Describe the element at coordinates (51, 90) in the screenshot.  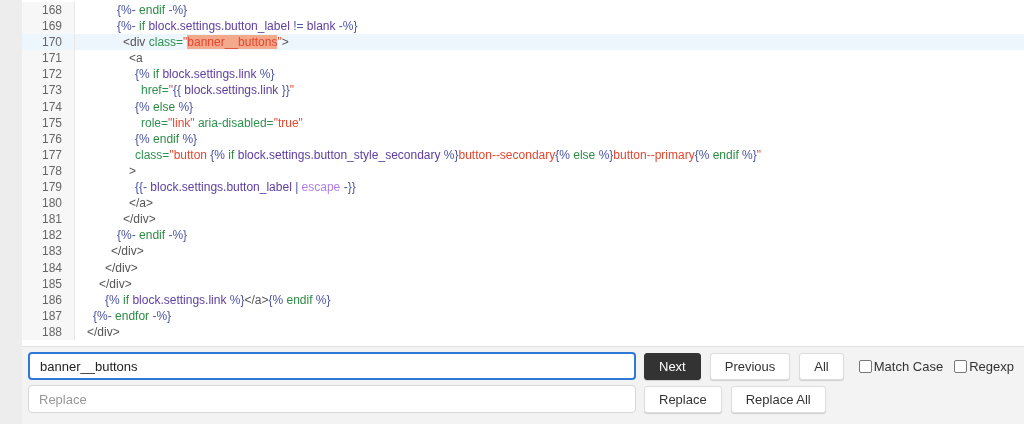
I see `line-number: 173` at that location.